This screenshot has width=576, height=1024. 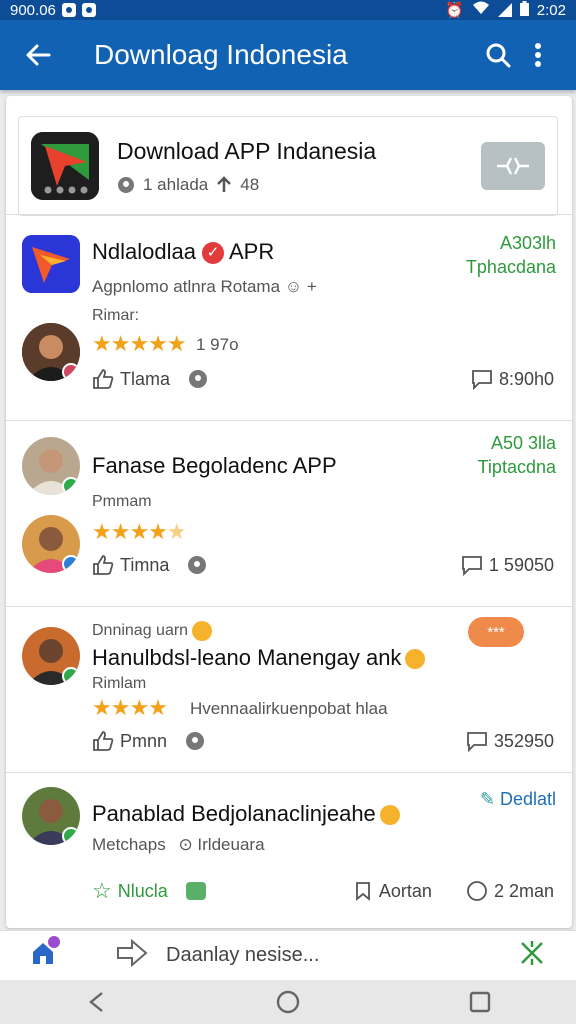 What do you see at coordinates (507, 565) in the screenshot?
I see `comments-button: 1 59050` at bounding box center [507, 565].